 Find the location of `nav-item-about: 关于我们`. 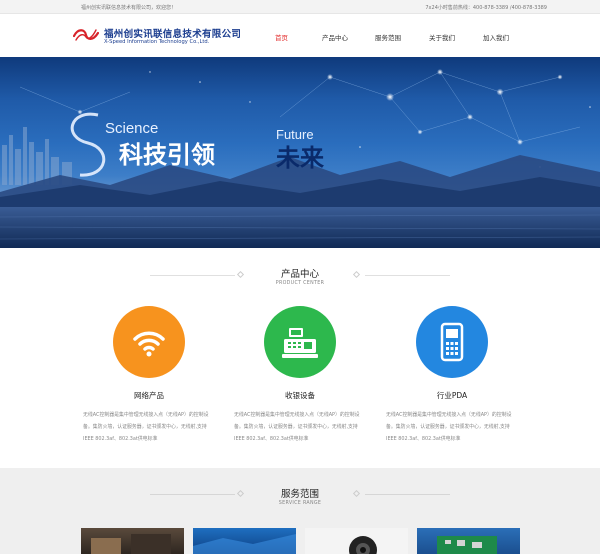

nav-item-about: 关于我们 is located at coordinates (442, 37).